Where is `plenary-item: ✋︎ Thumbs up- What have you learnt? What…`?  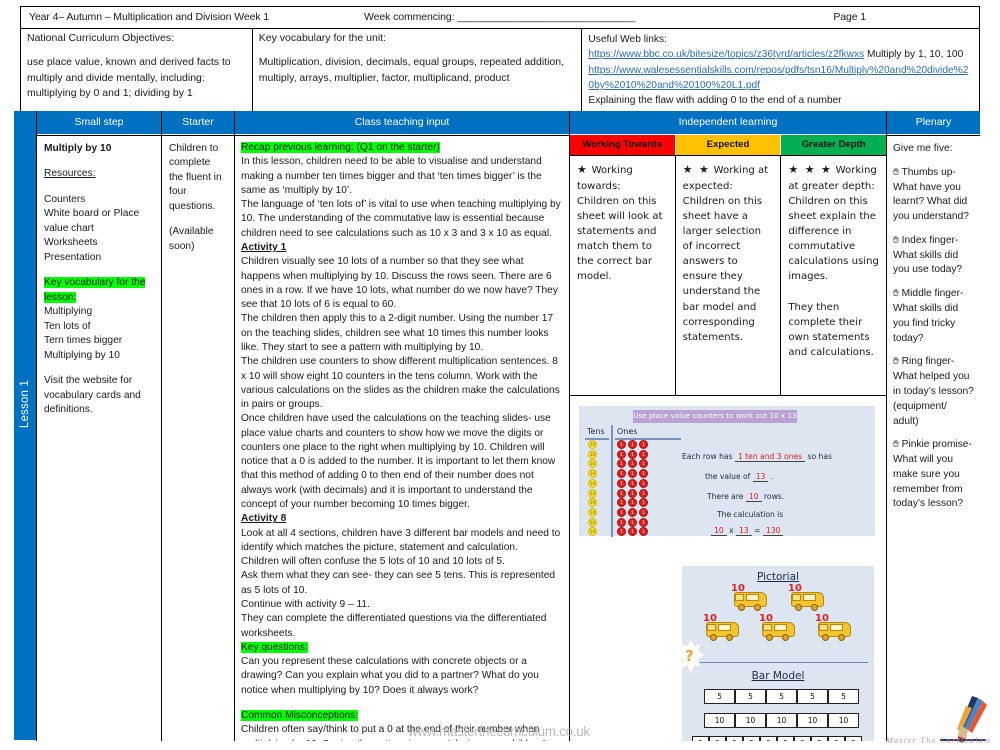 plenary-item: ✋︎ Thumbs up- What have you learnt? What… is located at coordinates (933, 195).